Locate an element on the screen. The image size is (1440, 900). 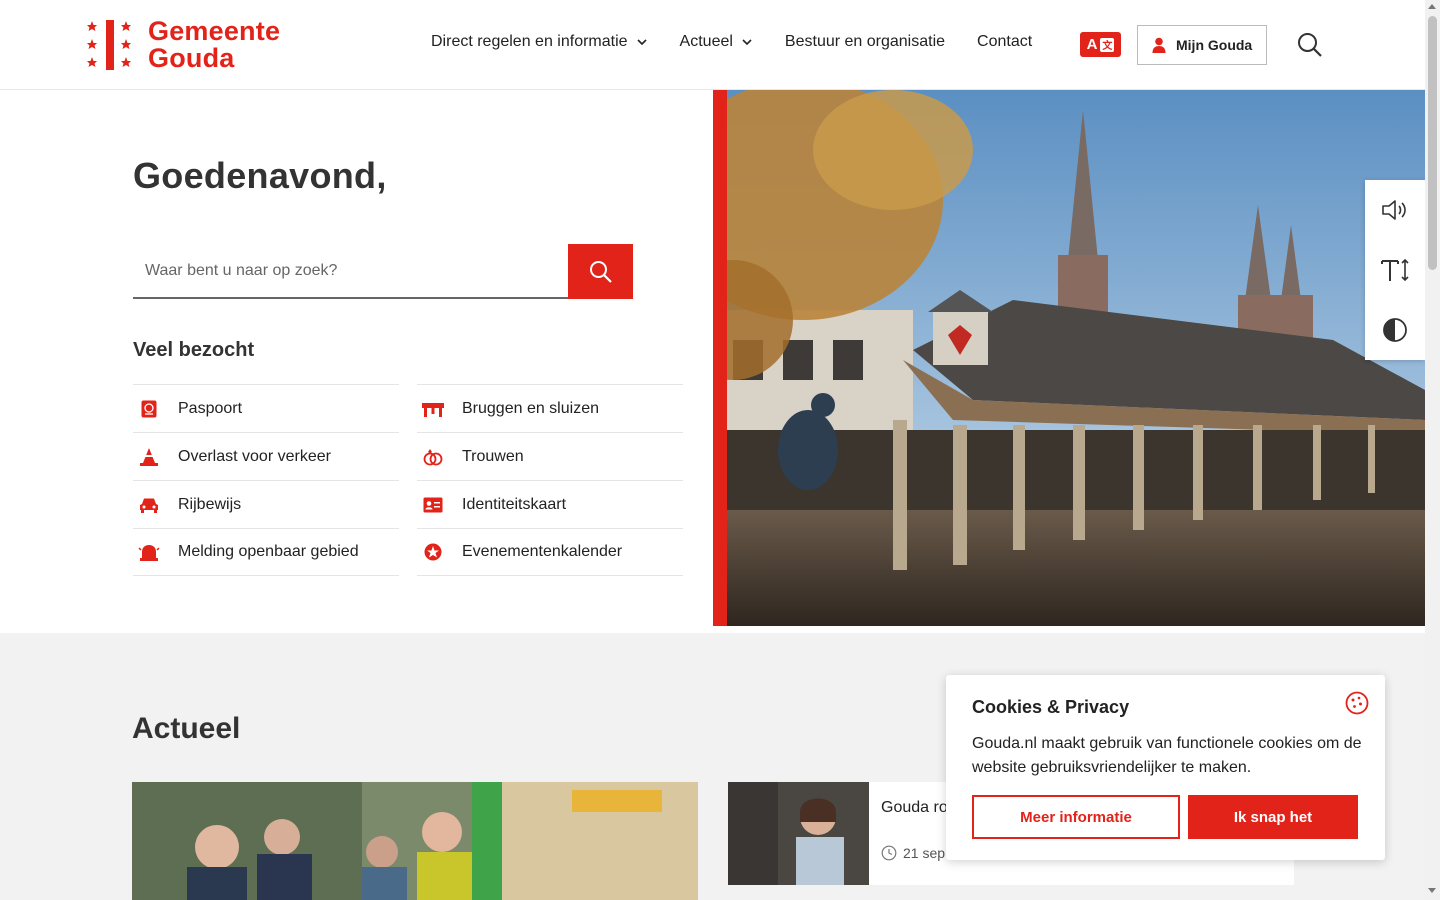
popular-item-label: Trouwen is located at coordinates (493, 456).